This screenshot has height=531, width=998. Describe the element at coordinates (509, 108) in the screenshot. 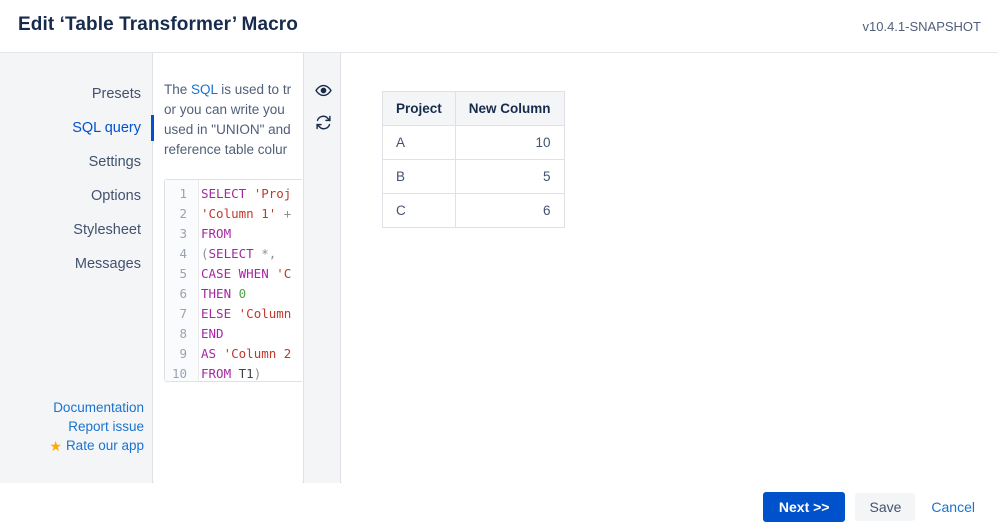

I see `column-header-new-column: New Column` at that location.